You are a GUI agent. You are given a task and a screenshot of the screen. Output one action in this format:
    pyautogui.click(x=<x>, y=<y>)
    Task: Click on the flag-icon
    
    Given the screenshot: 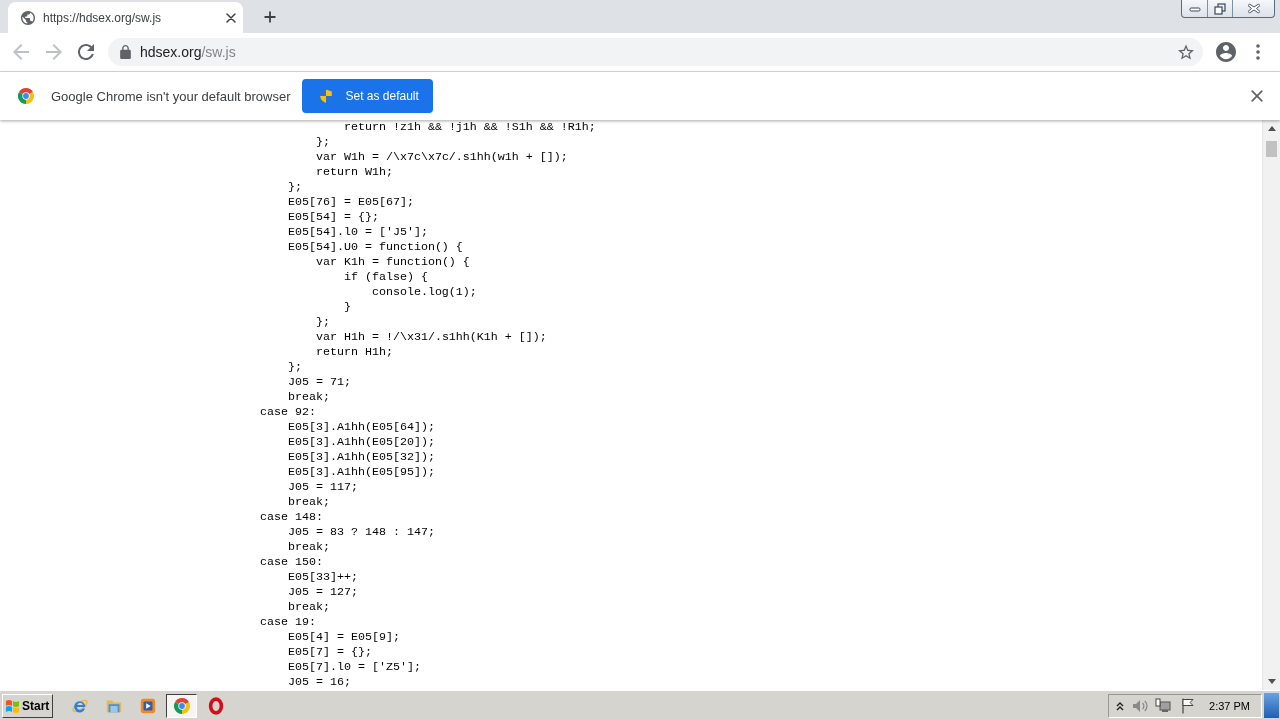 What is the action you would take?
    pyautogui.click(x=1187, y=705)
    